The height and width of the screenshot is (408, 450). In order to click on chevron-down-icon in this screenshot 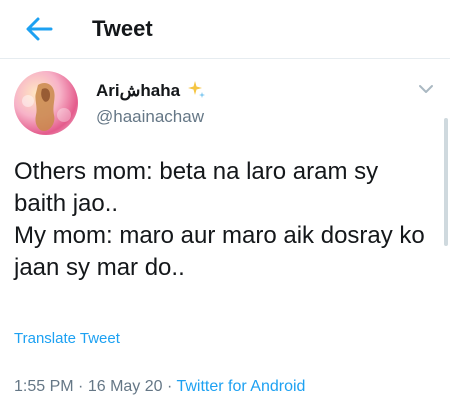, I will do `click(426, 89)`.